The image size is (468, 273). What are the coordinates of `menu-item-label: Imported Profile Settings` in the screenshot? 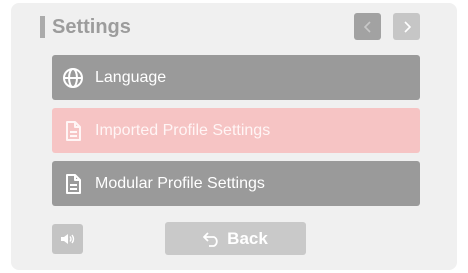 It's located at (183, 130).